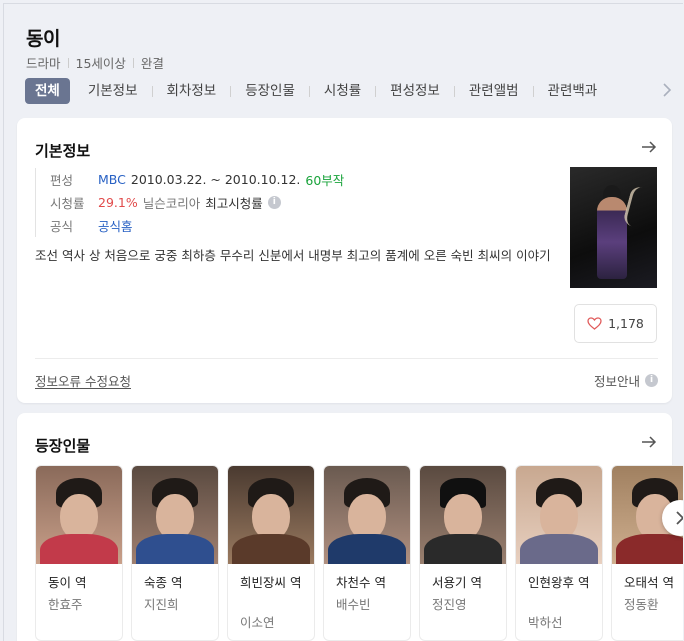 The height and width of the screenshot is (641, 684). I want to click on cast-role: 동이 역, so click(67, 582).